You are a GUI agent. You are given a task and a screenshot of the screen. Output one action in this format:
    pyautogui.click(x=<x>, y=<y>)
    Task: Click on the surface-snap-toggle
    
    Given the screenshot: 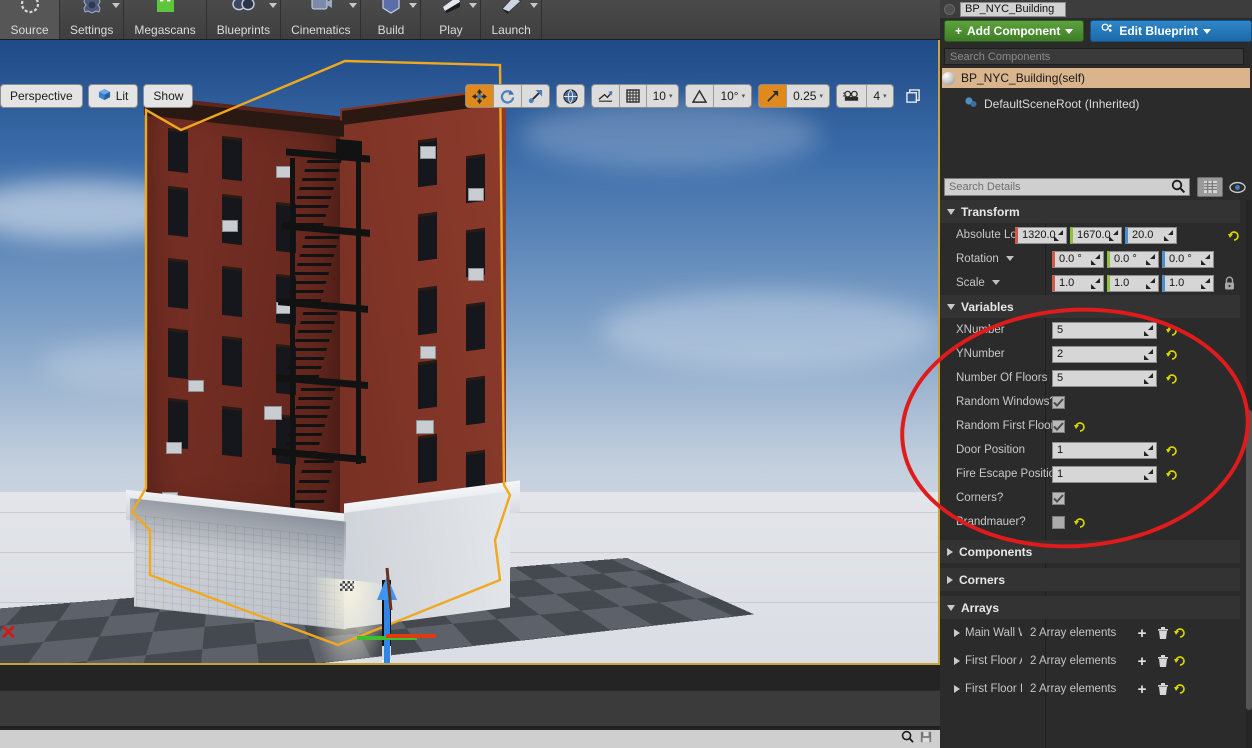 What is the action you would take?
    pyautogui.click(x=606, y=96)
    